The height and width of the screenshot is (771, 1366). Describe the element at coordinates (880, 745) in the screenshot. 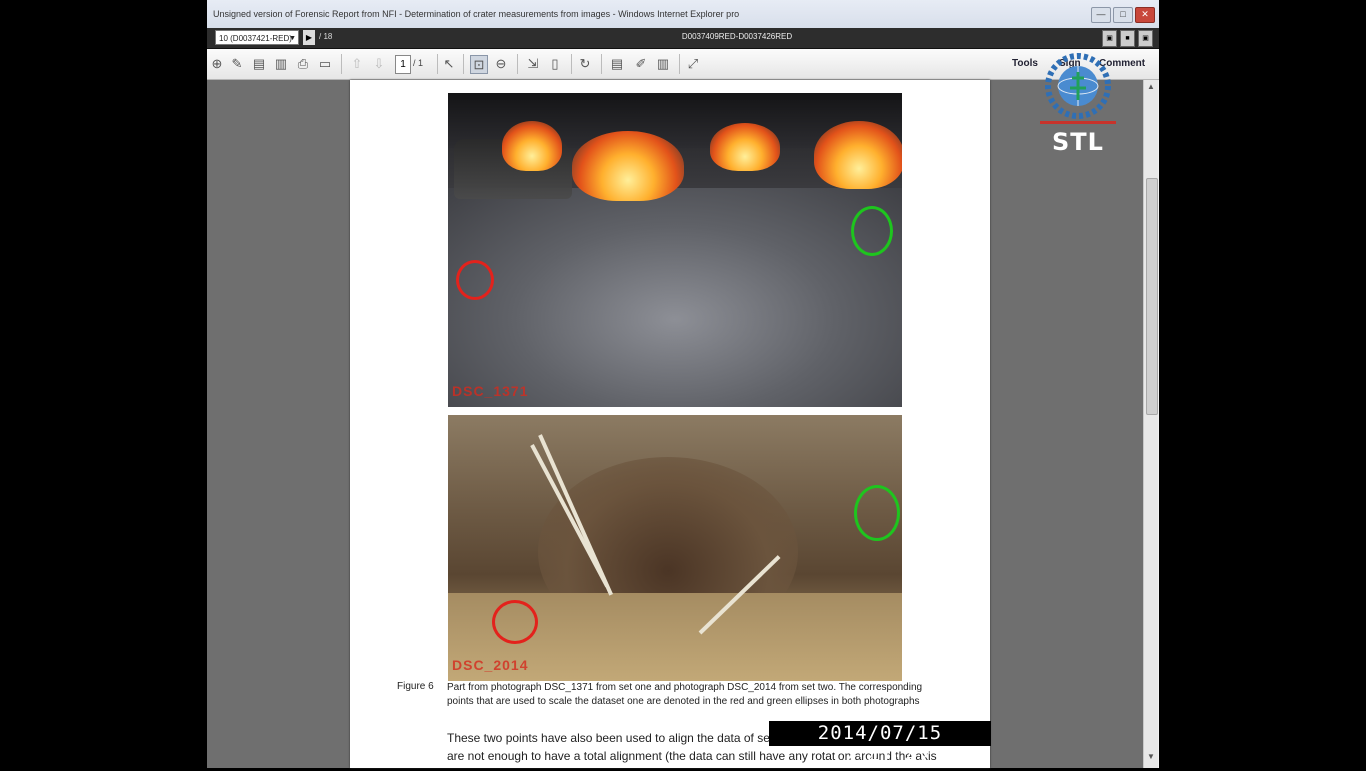

I see `video-timestamp: 2014/07/15 12:41:42` at that location.